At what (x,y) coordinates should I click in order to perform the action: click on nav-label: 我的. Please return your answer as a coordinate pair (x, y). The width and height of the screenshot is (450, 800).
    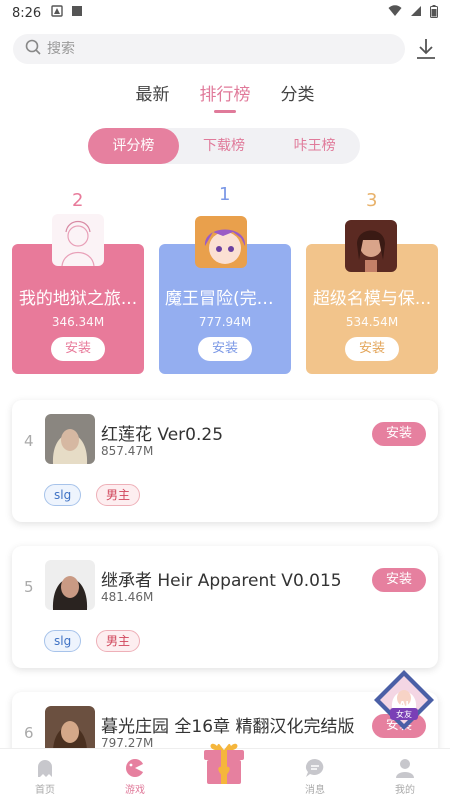
    Looking at the image, I should click on (405, 790).